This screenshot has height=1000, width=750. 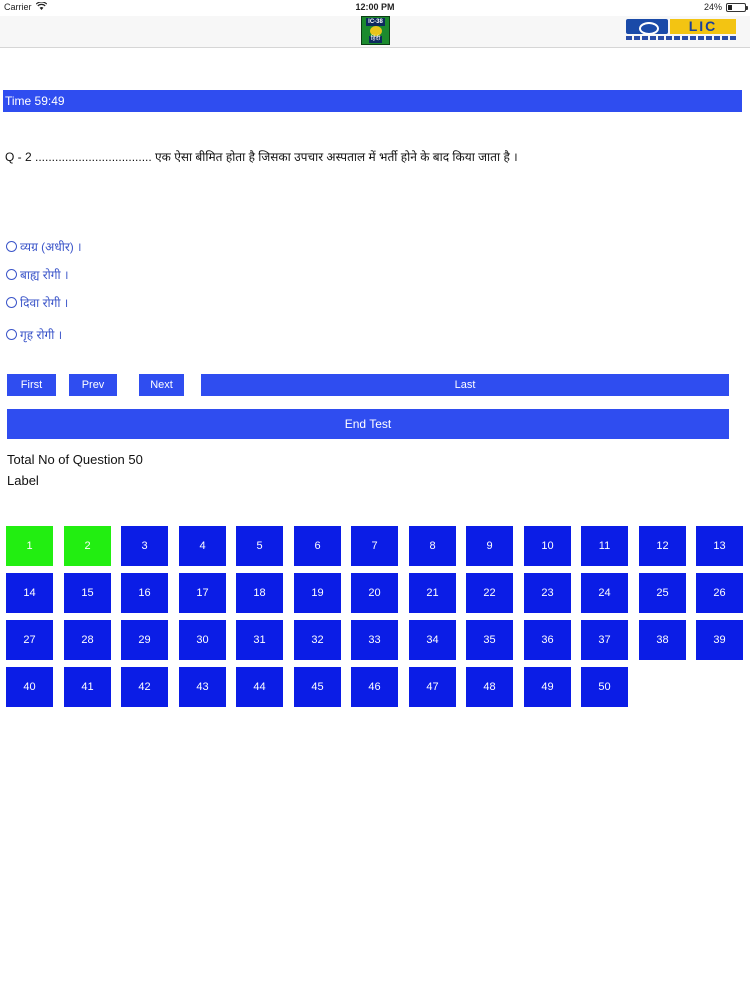 What do you see at coordinates (372, 101) in the screenshot?
I see `timer-bar: Time 59:49` at bounding box center [372, 101].